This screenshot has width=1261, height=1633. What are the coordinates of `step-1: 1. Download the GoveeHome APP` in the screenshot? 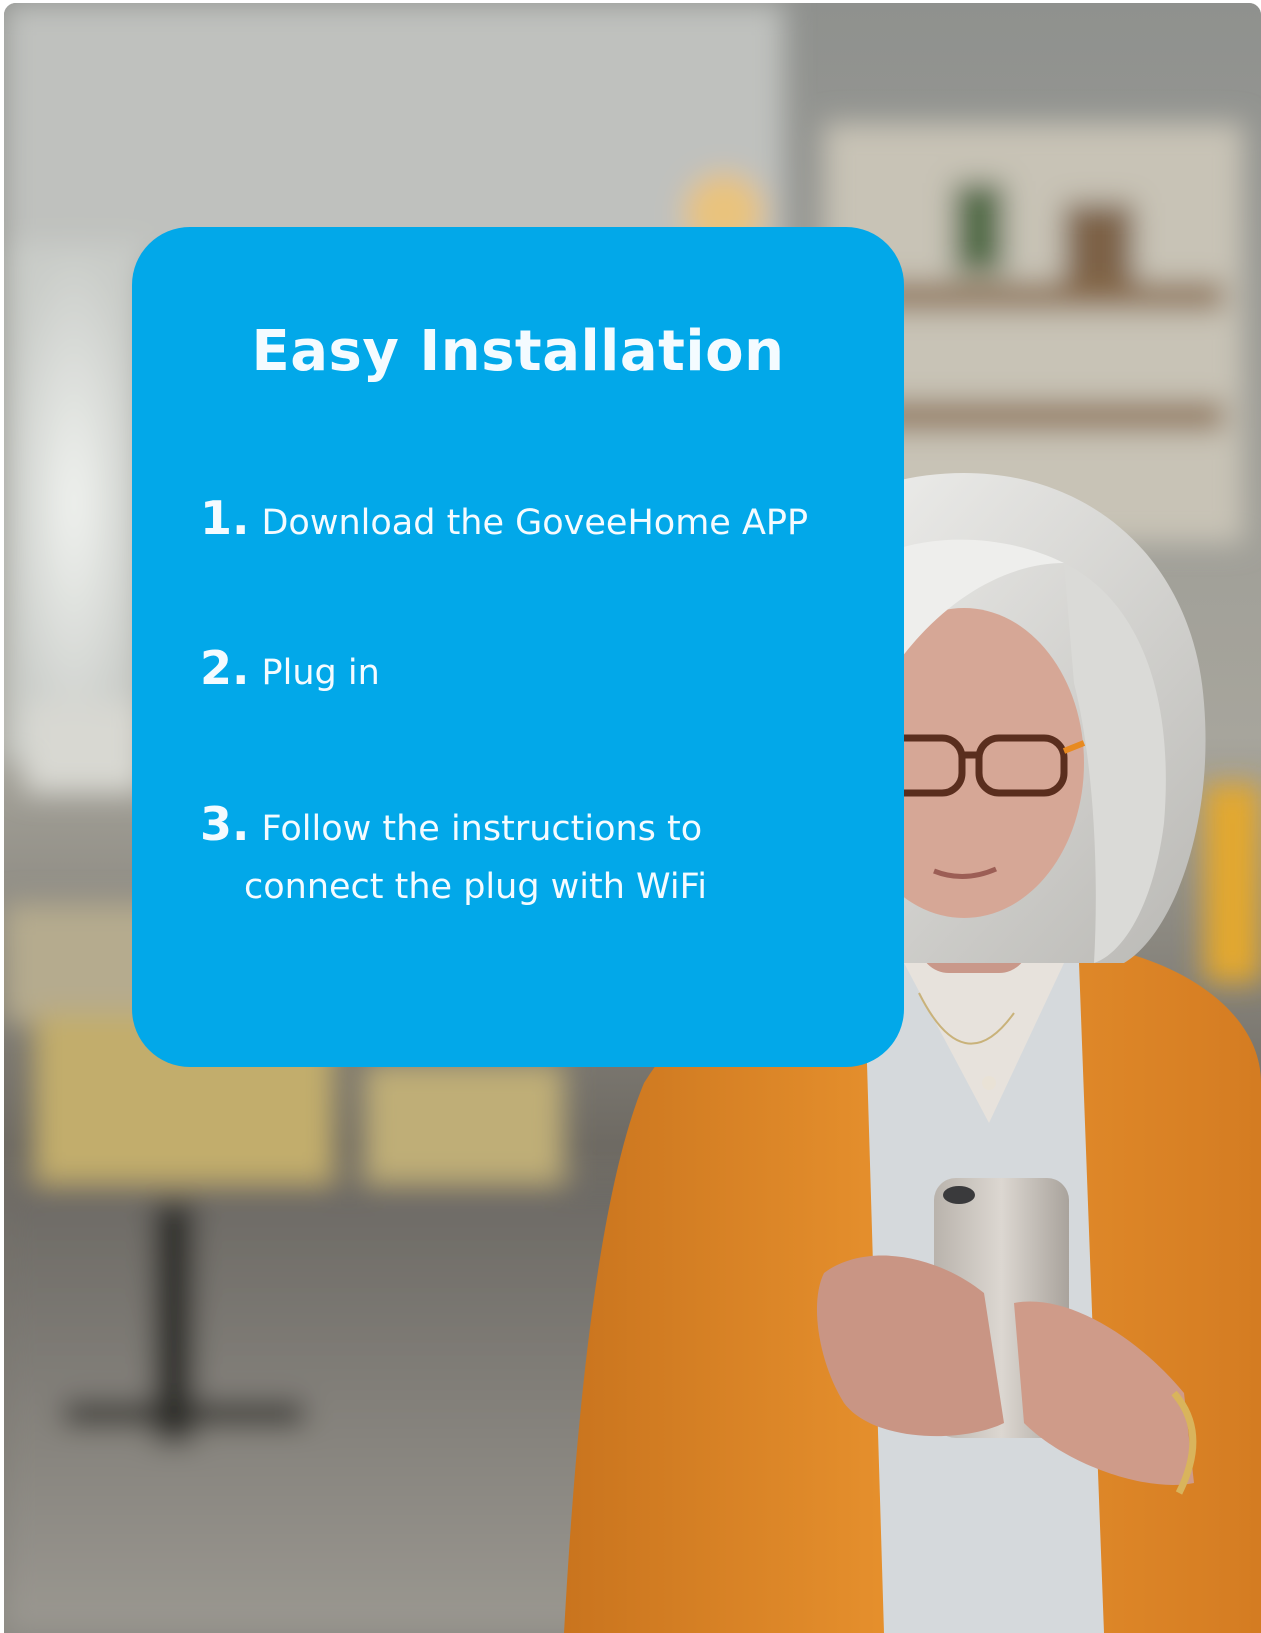 It's located at (542, 520).